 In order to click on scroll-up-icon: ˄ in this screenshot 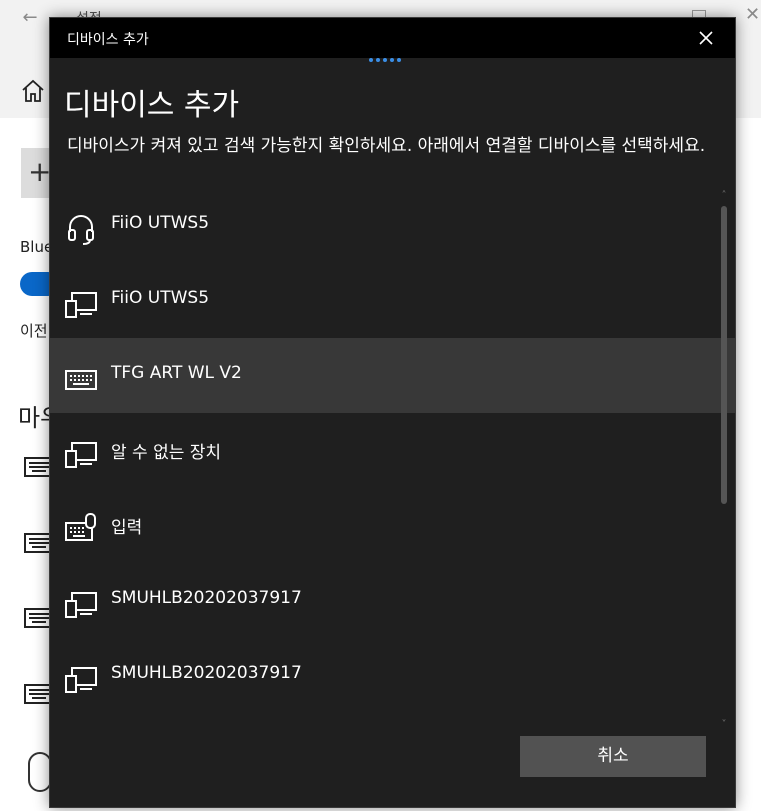, I will do `click(724, 196)`.